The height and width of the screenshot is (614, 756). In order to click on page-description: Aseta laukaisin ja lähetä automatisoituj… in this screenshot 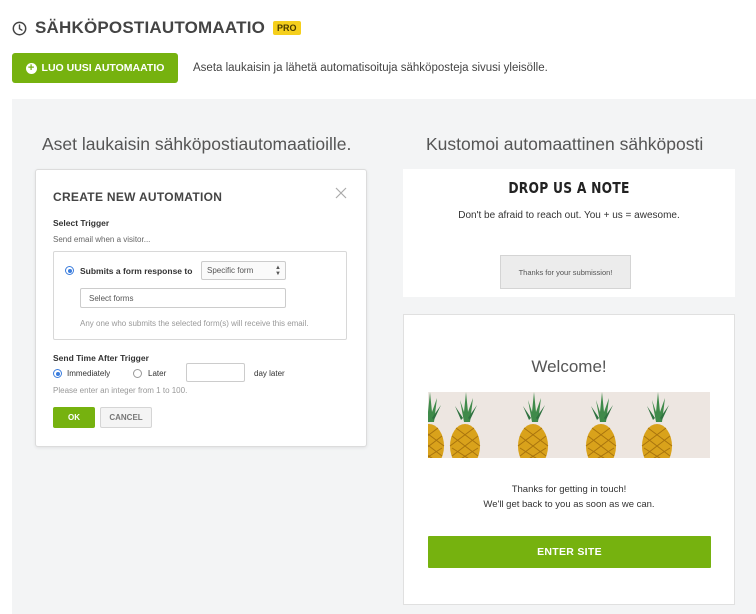, I will do `click(370, 68)`.